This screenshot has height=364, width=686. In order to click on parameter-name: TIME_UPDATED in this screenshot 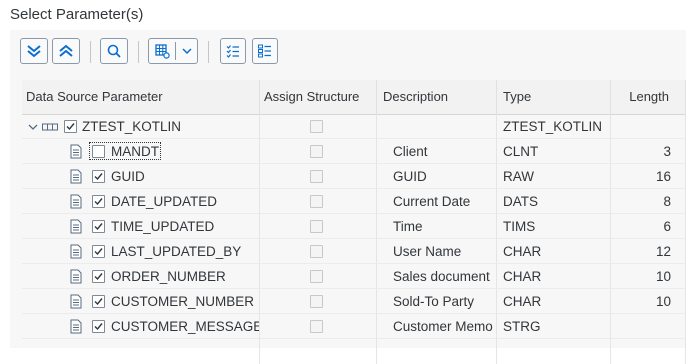, I will do `click(163, 226)`.